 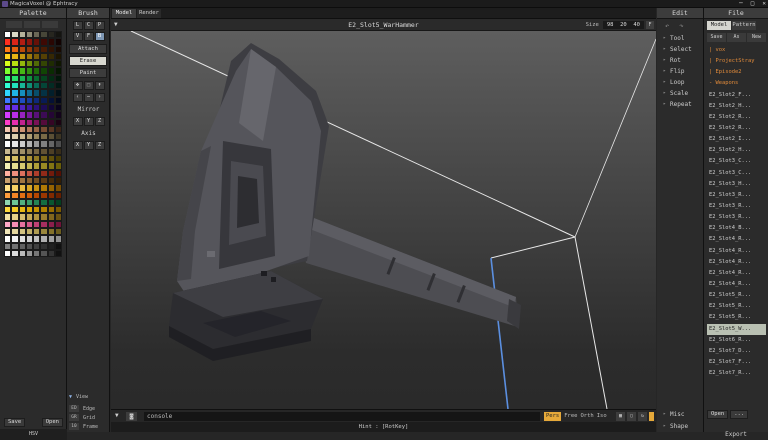 What do you see at coordinates (74, 417) in the screenshot?
I see `grid-key: GR` at bounding box center [74, 417].